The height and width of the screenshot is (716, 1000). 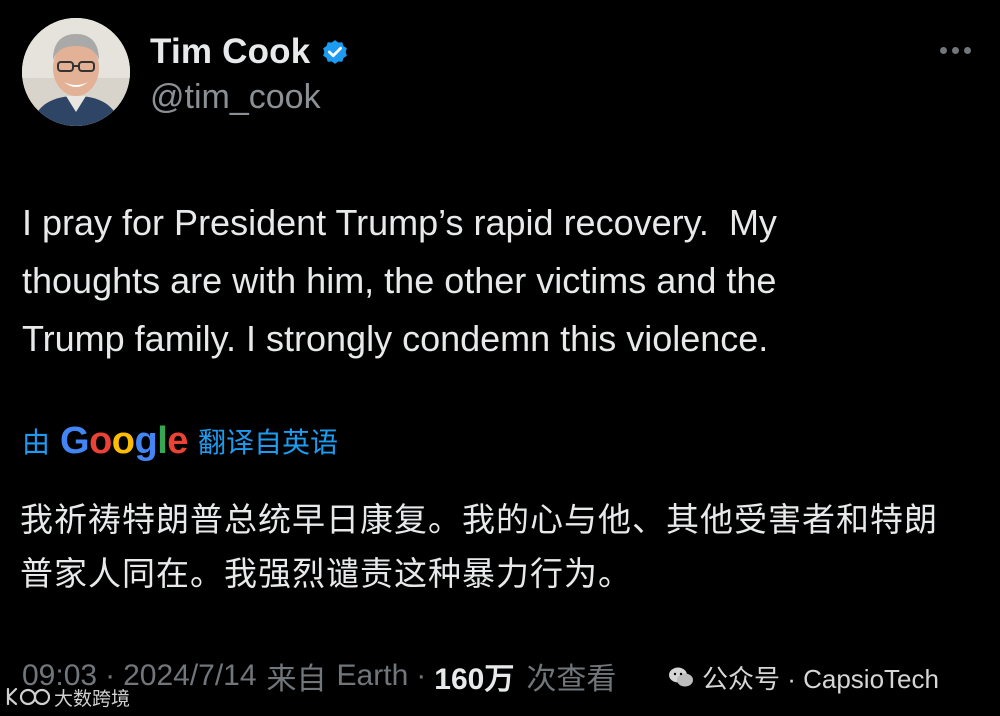 I want to click on more-options-icon, so click(x=958, y=50).